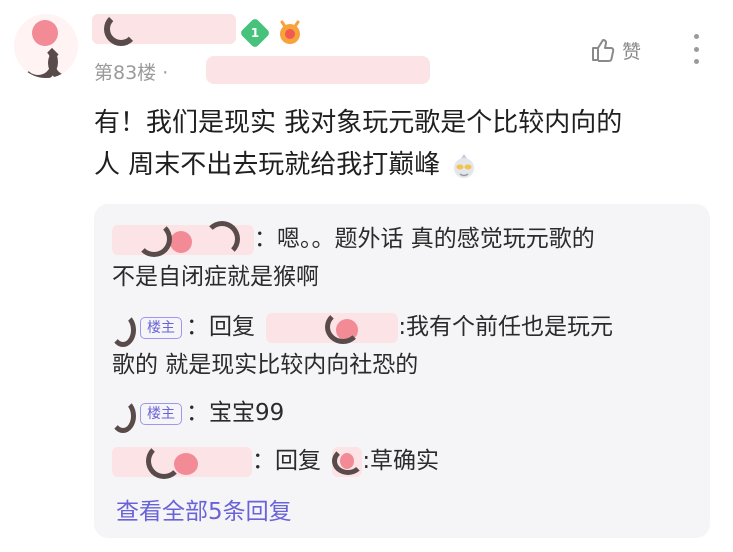  What do you see at coordinates (215, 277) in the screenshot?
I see `reply-text: 不是自闭症就是猴啊` at bounding box center [215, 277].